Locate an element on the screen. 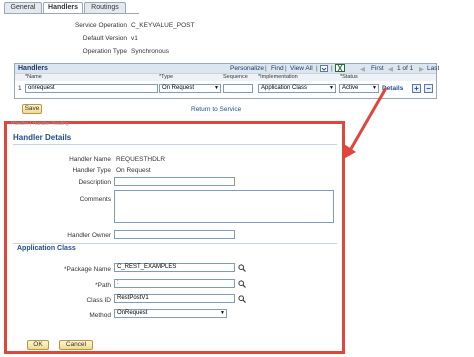 The height and width of the screenshot is (357, 474). description-label: Description is located at coordinates (94, 182).